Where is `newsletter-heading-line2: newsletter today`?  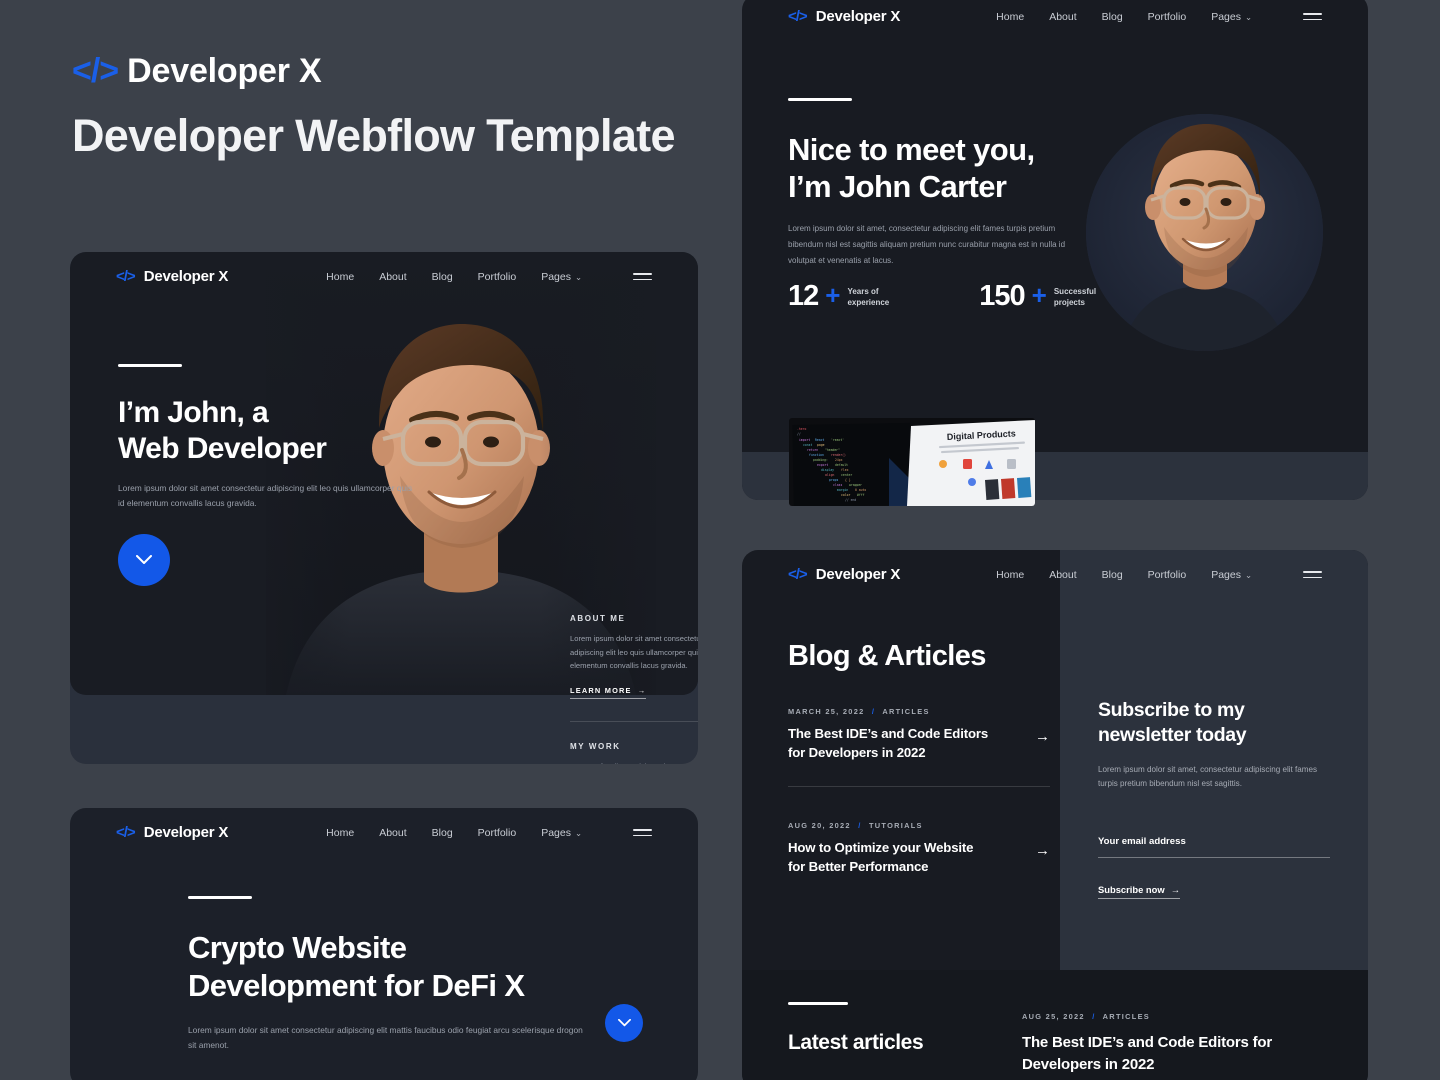
newsletter-heading-line2: newsletter today is located at coordinates (1172, 735).